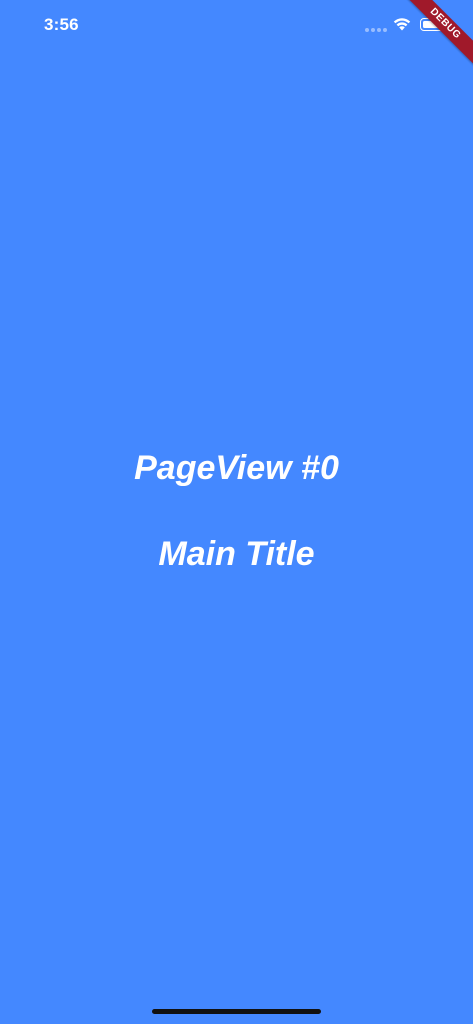 This screenshot has height=1024, width=473. Describe the element at coordinates (236, 1011) in the screenshot. I see `home-indicator` at that location.